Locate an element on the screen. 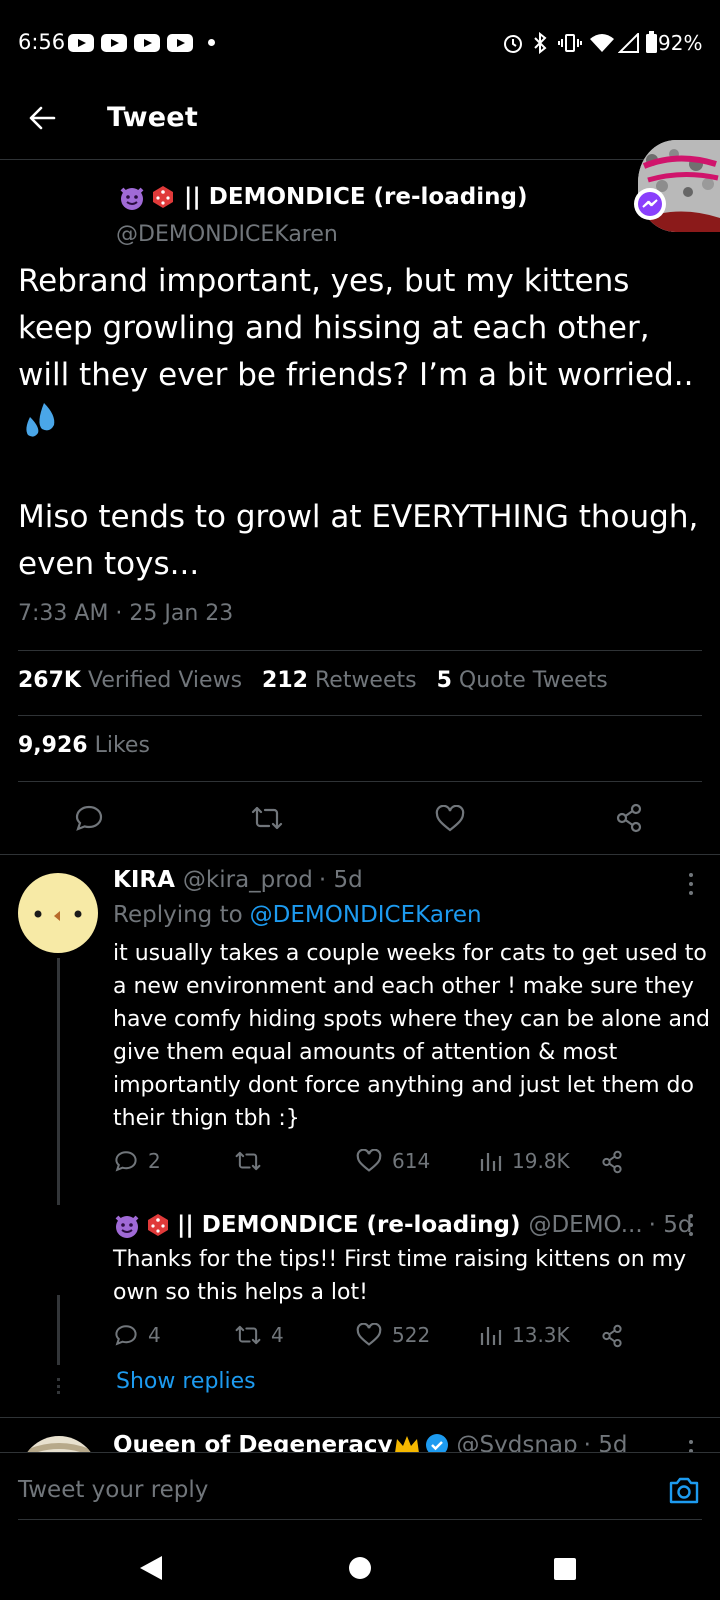  reply-header: || DEMONDICE (re-loading) @DEMO... · 5d is located at coordinates (403, 1225).